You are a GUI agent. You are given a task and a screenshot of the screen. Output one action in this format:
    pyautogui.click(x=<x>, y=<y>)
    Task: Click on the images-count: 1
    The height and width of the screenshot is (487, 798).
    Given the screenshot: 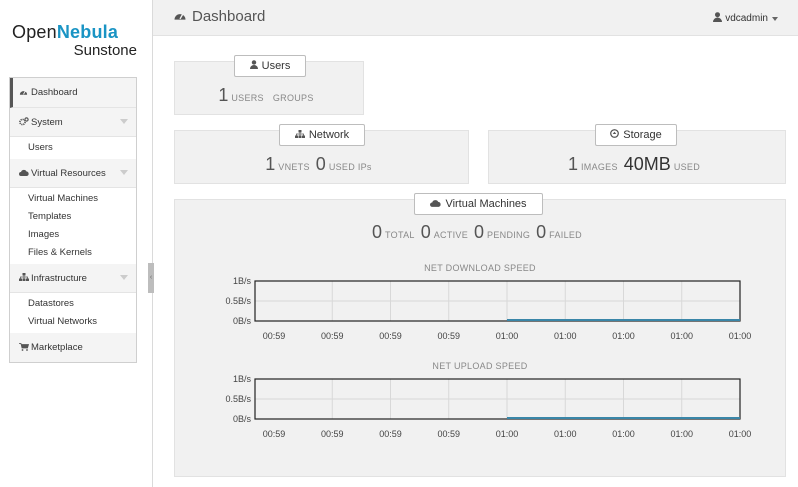 What is the action you would take?
    pyautogui.click(x=572, y=164)
    